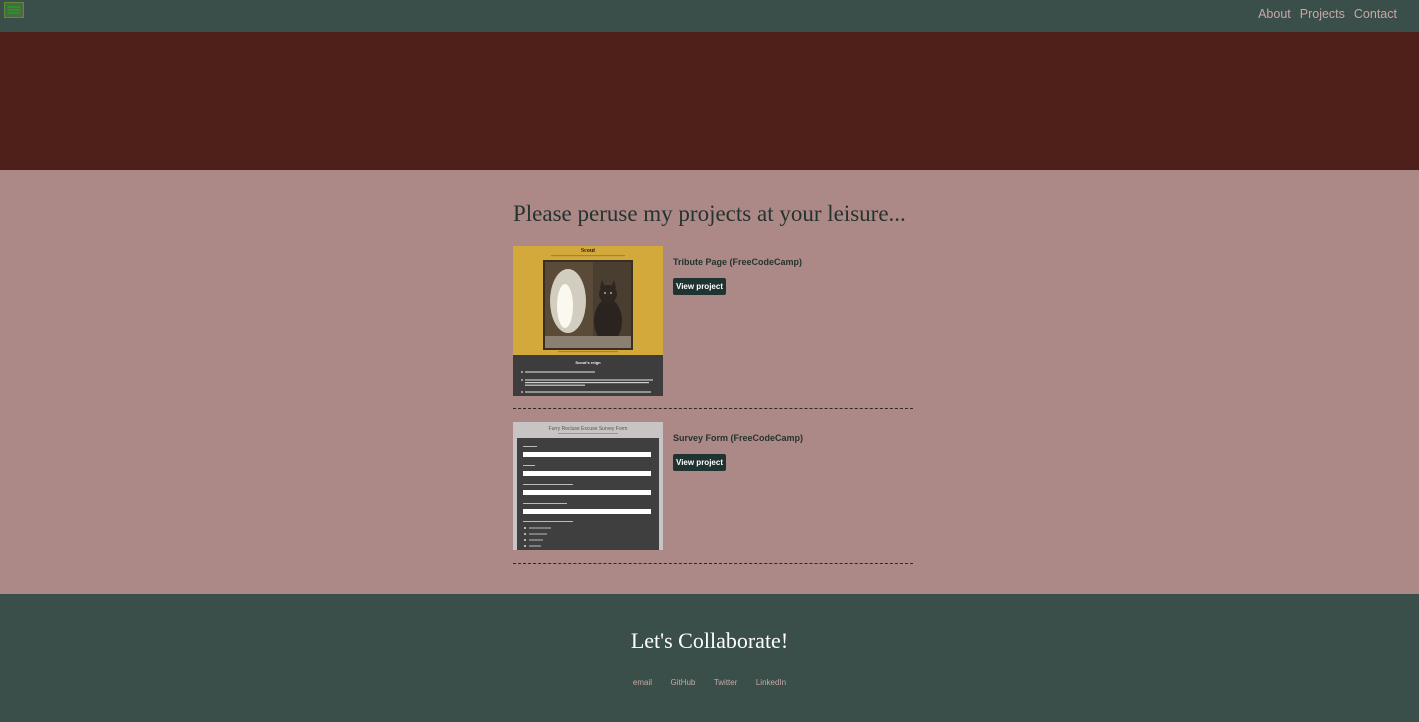 This screenshot has width=1419, height=722. Describe the element at coordinates (1375, 14) in the screenshot. I see `nav-link-contact: Contact` at that location.